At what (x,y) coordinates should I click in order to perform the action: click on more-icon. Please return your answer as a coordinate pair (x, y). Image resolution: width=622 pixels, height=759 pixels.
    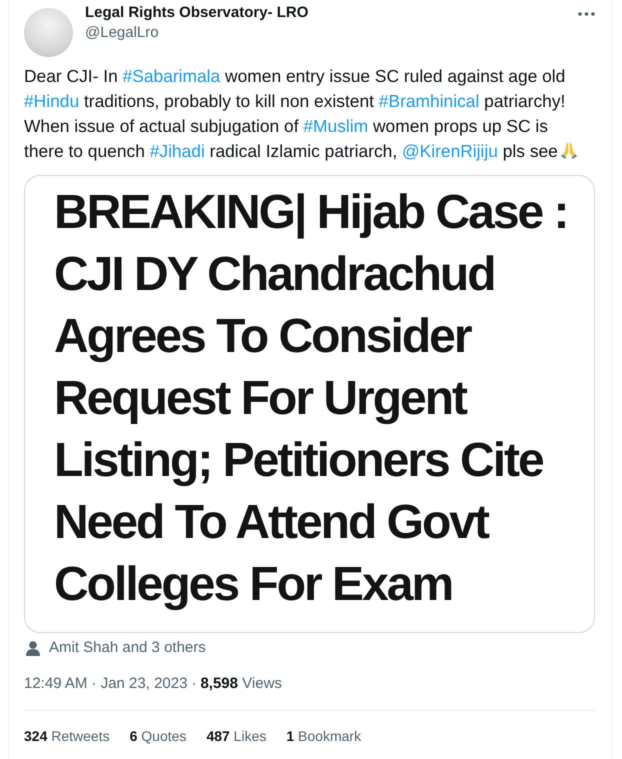
    Looking at the image, I should click on (586, 14).